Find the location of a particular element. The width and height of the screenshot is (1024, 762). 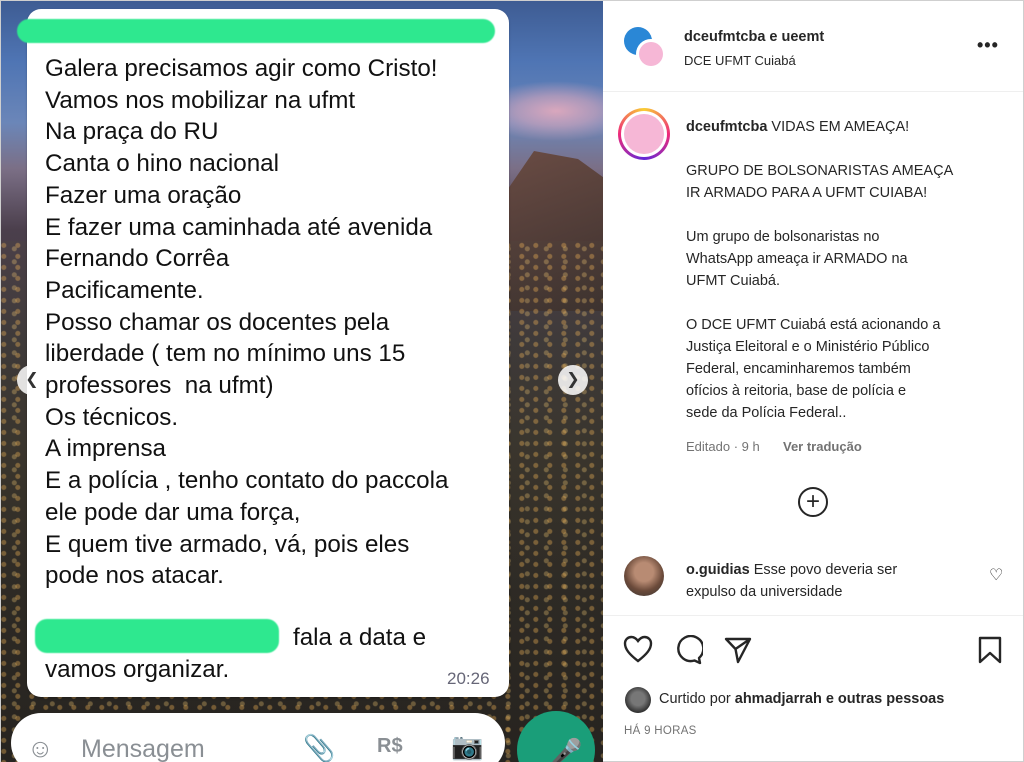

chevron-right-icon: ❯ is located at coordinates (573, 379).